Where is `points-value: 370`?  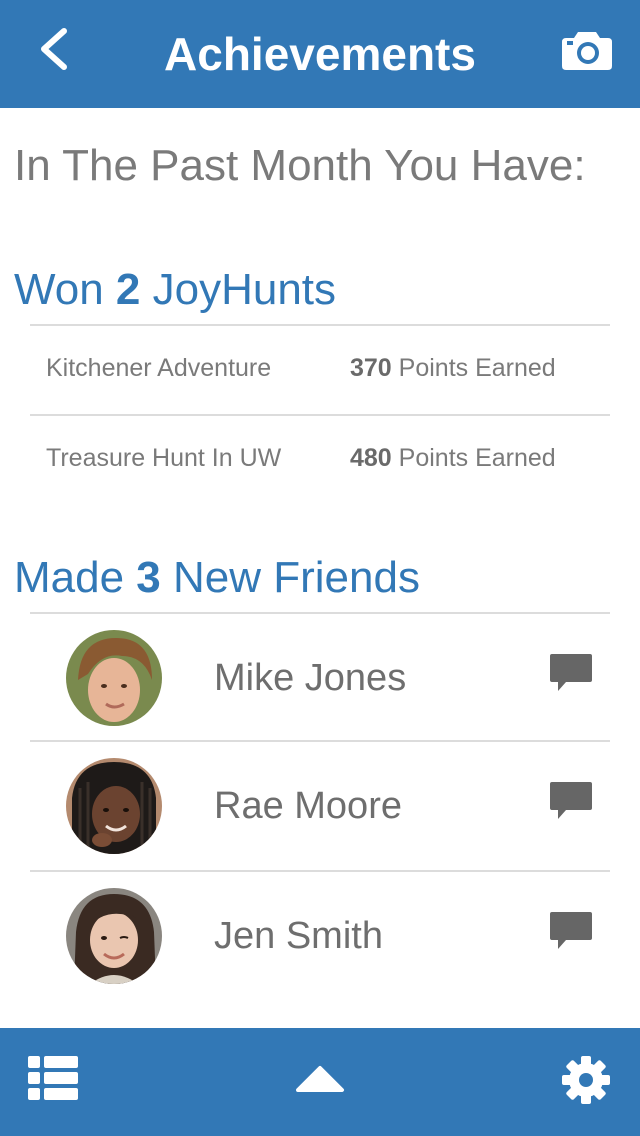 points-value: 370 is located at coordinates (371, 368).